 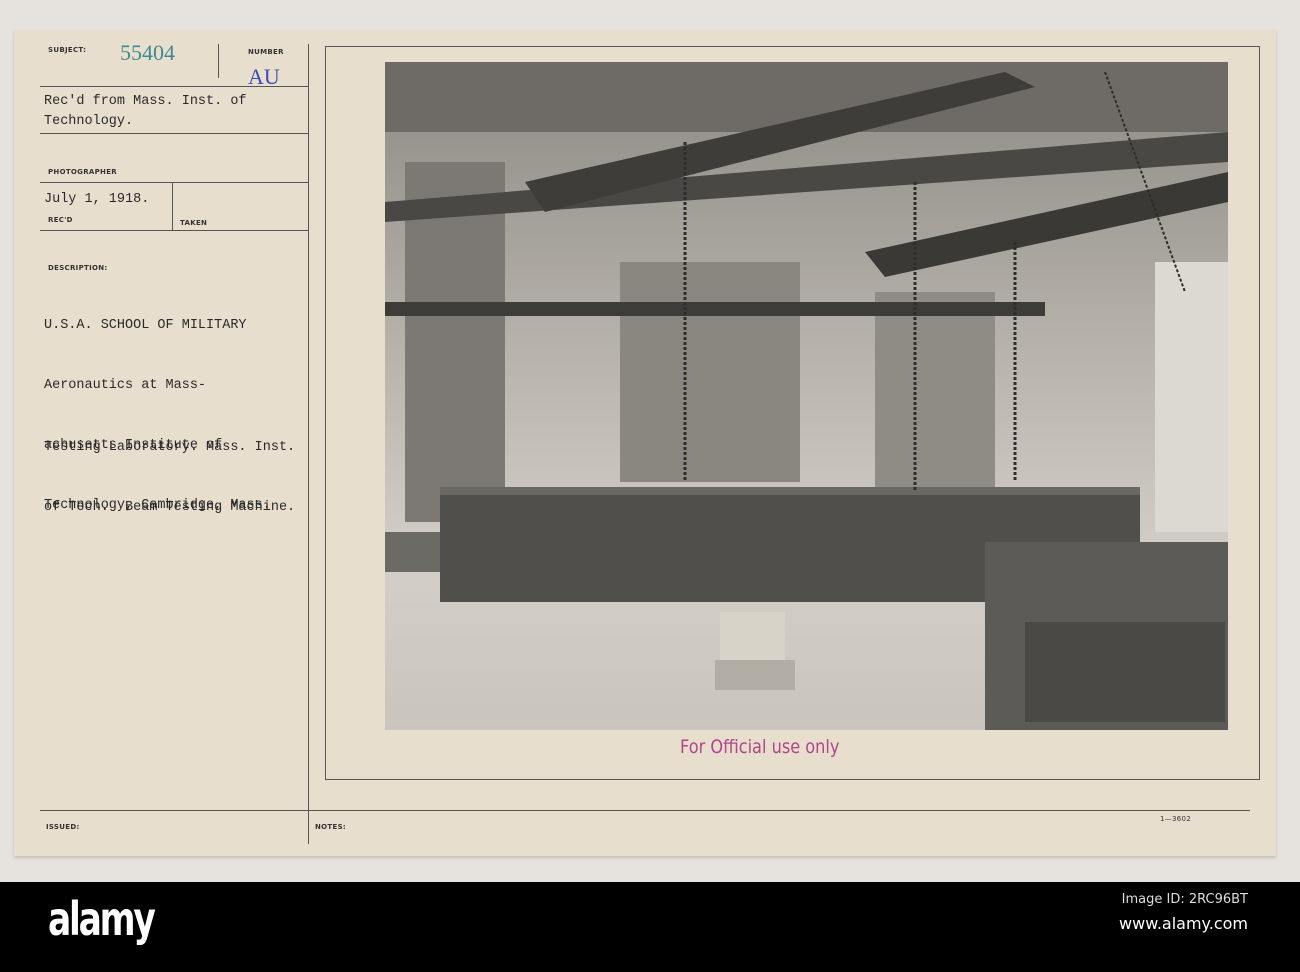 What do you see at coordinates (67, 50) in the screenshot?
I see `subject-label: SUBJECT:` at bounding box center [67, 50].